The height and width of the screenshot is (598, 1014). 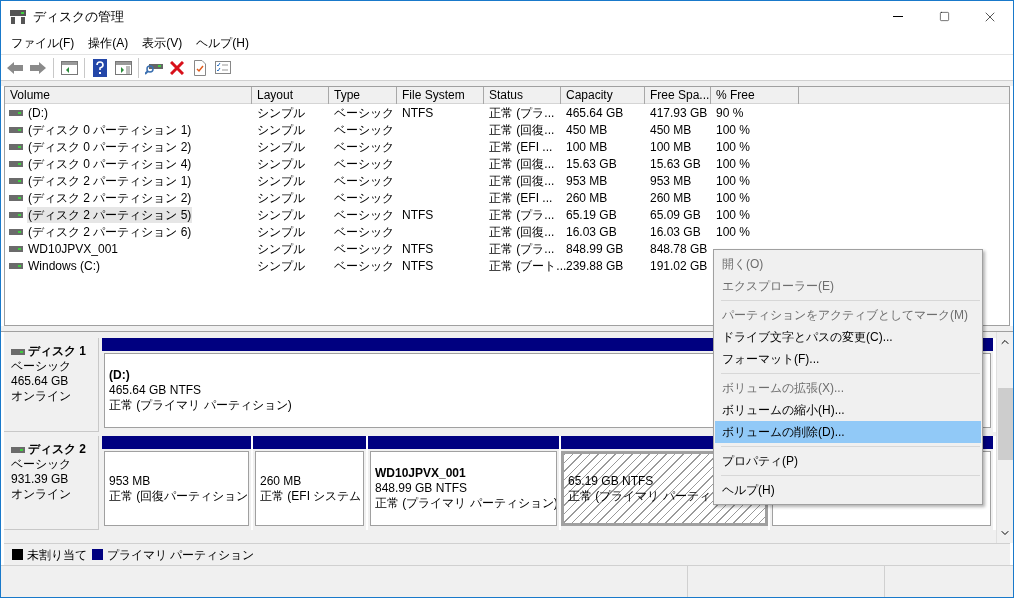 I want to click on disk-info-panel: ディスク 1 ベーシック 465.64 GB オンライン, so click(x=51, y=385).